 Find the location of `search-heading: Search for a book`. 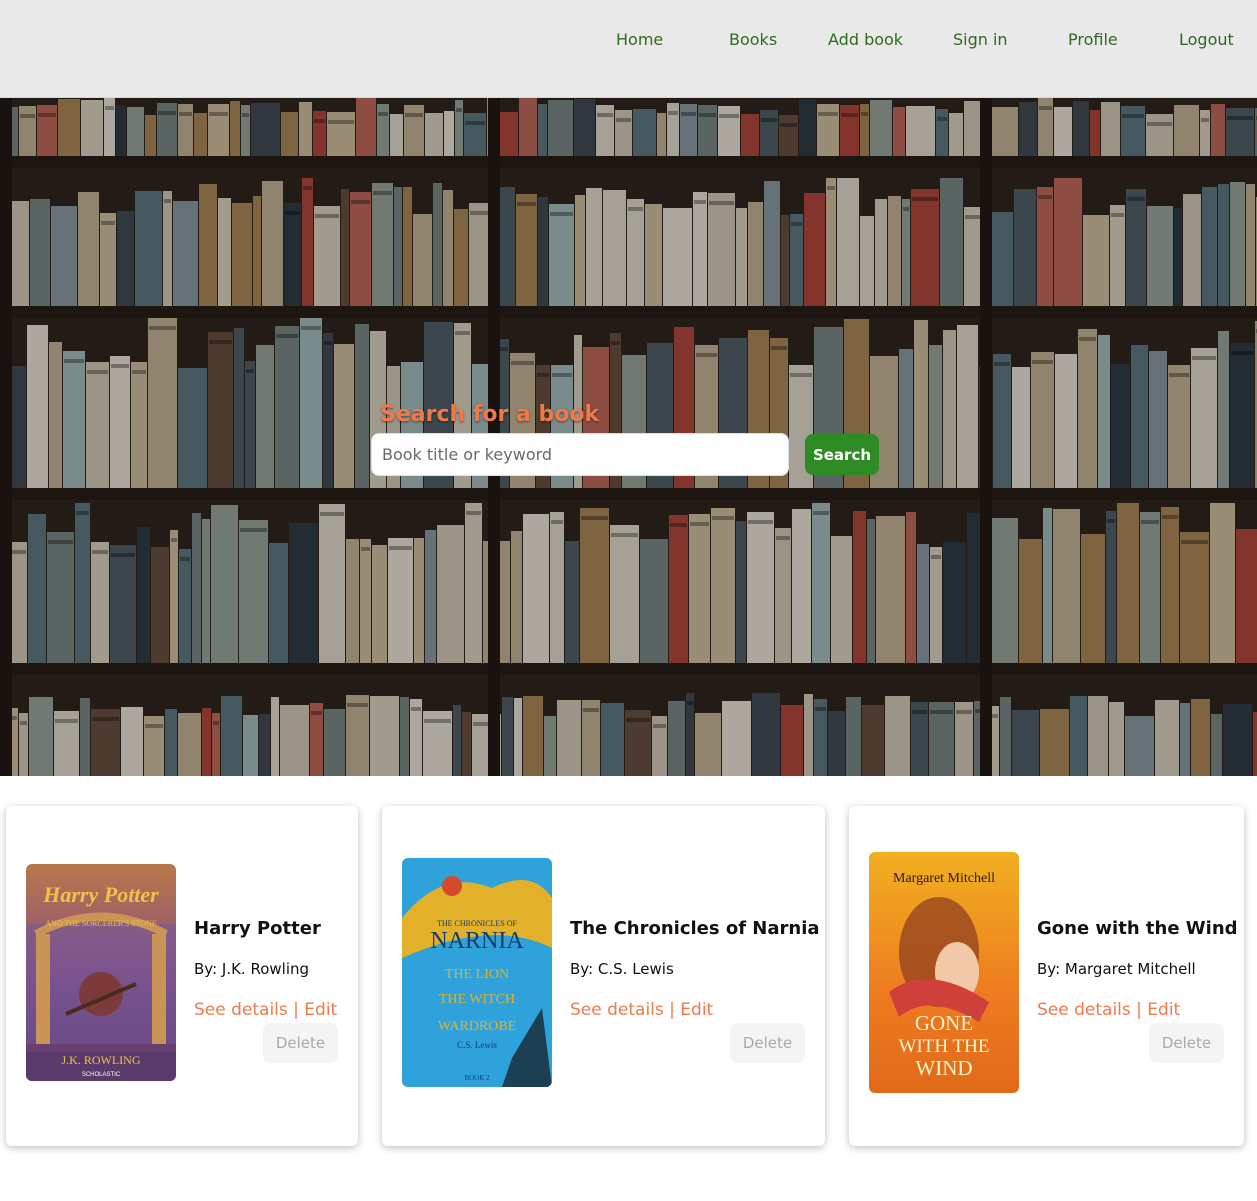

search-heading: Search for a book is located at coordinates (490, 414).